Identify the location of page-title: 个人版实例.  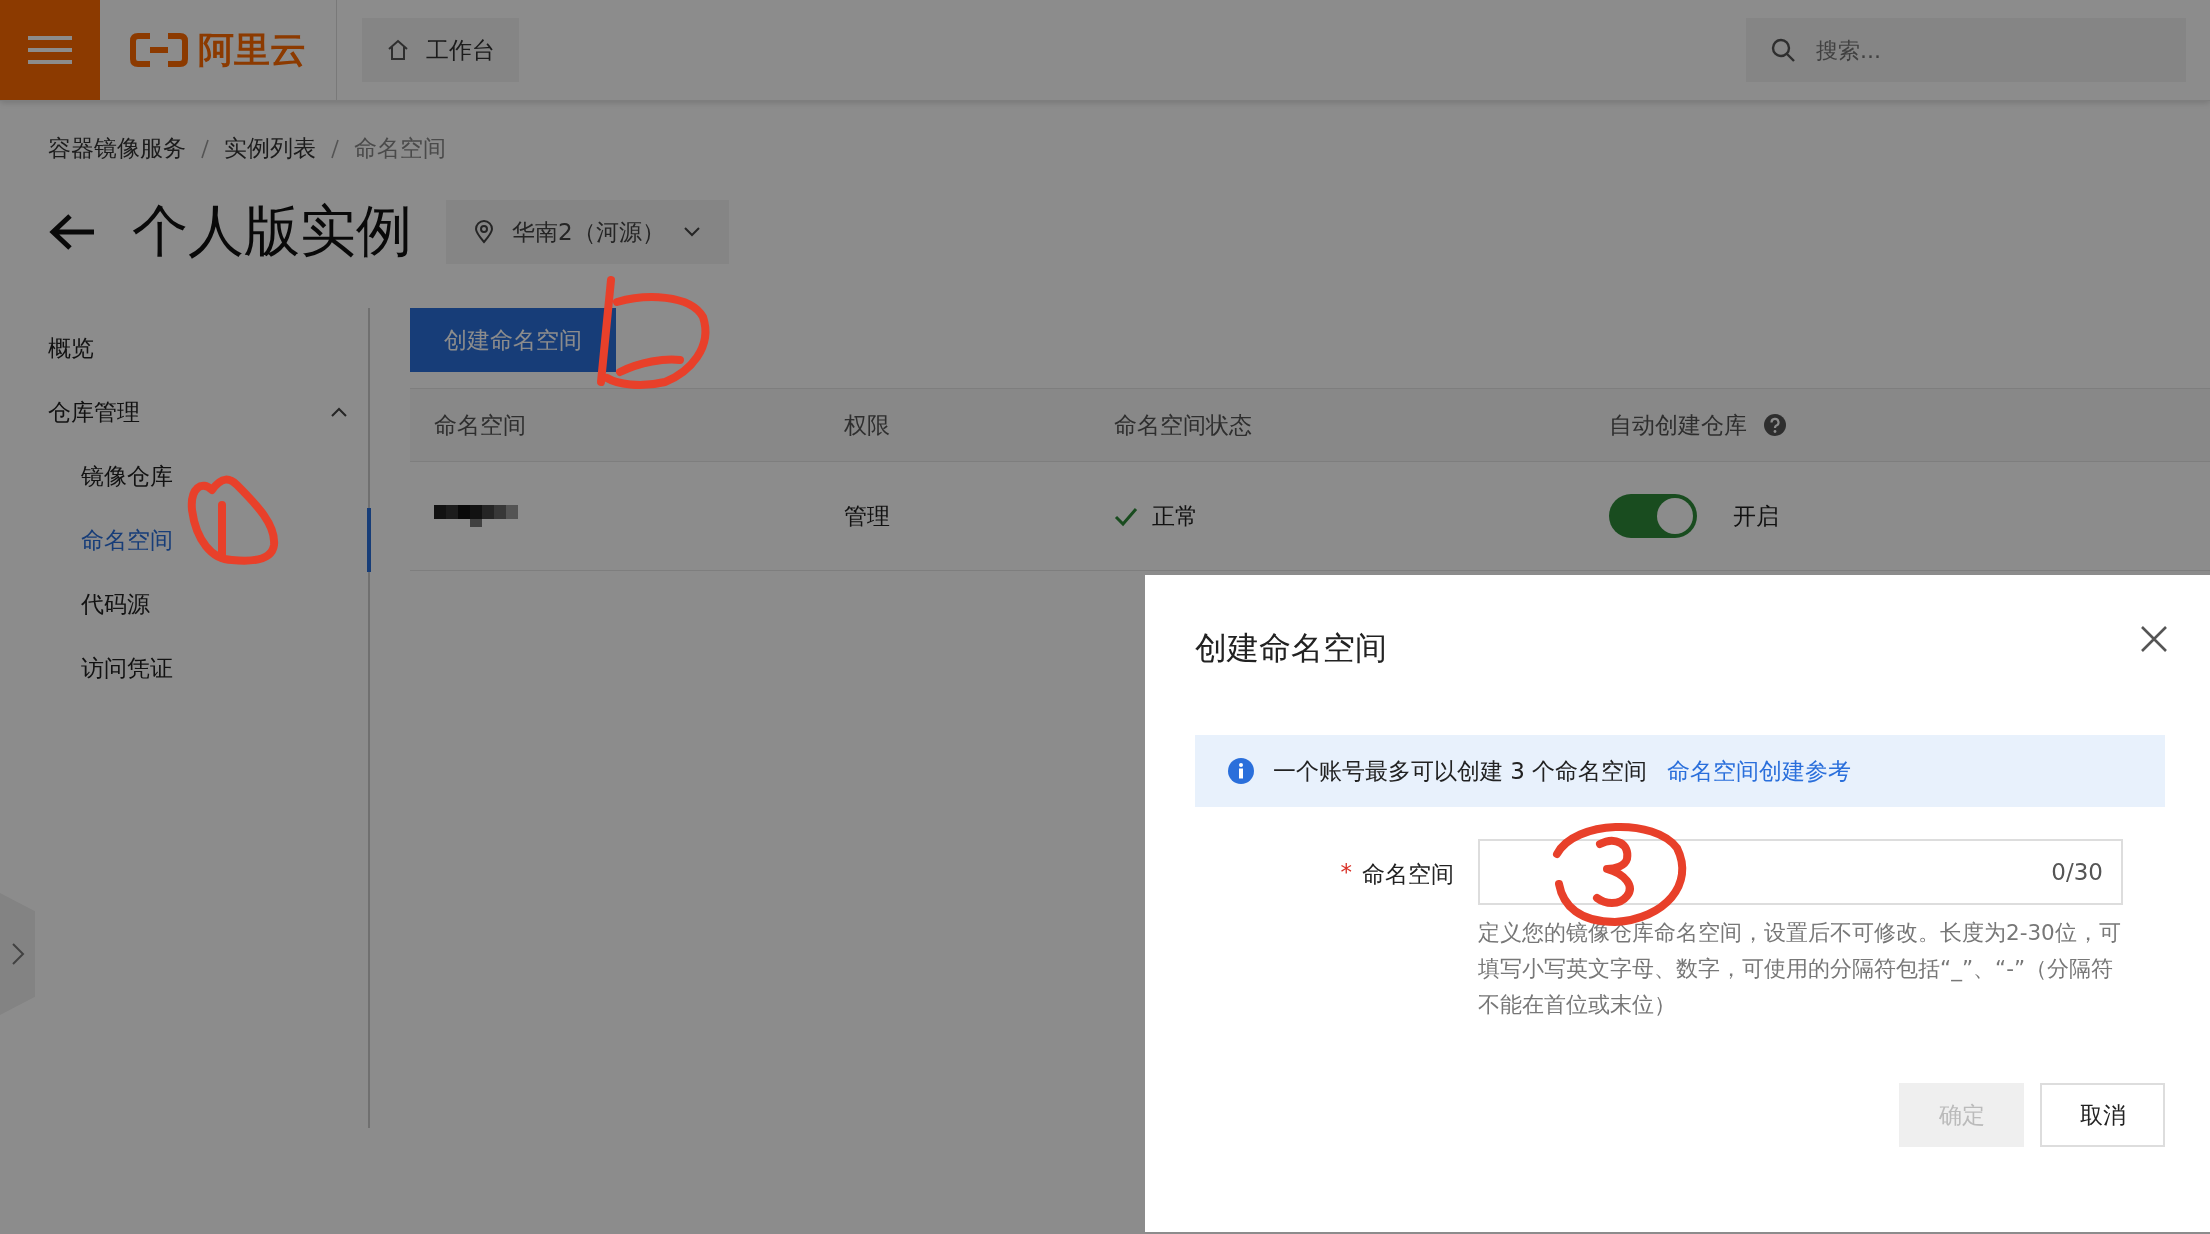
(272, 231).